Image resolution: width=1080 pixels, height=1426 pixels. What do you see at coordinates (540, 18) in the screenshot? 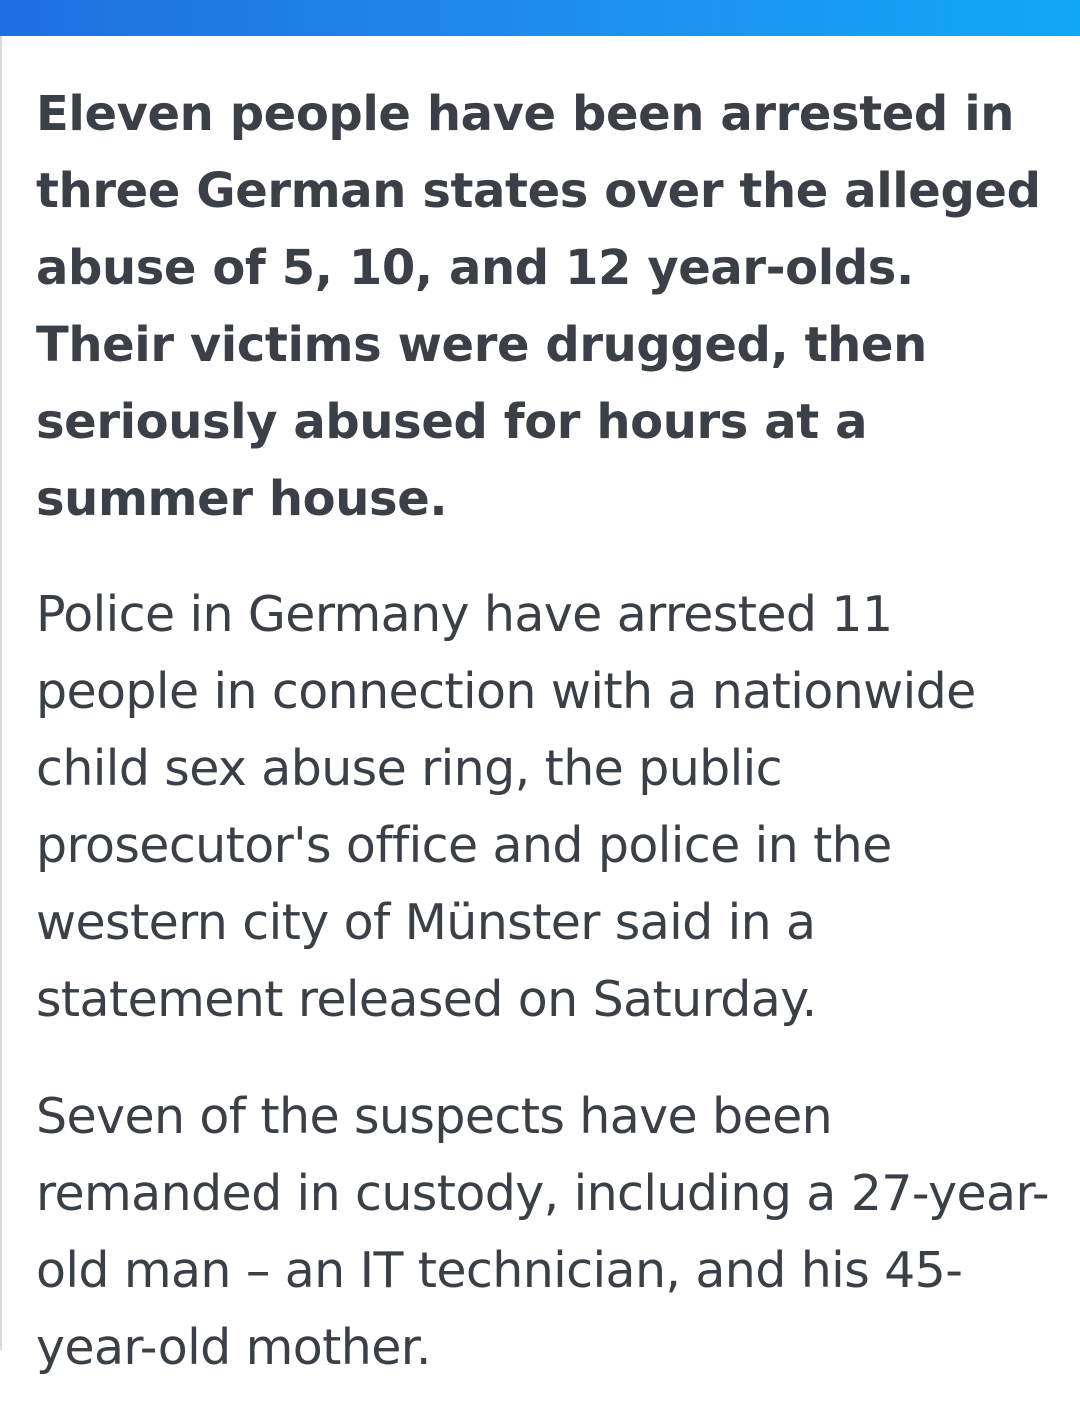
I see `top-accent-bar` at bounding box center [540, 18].